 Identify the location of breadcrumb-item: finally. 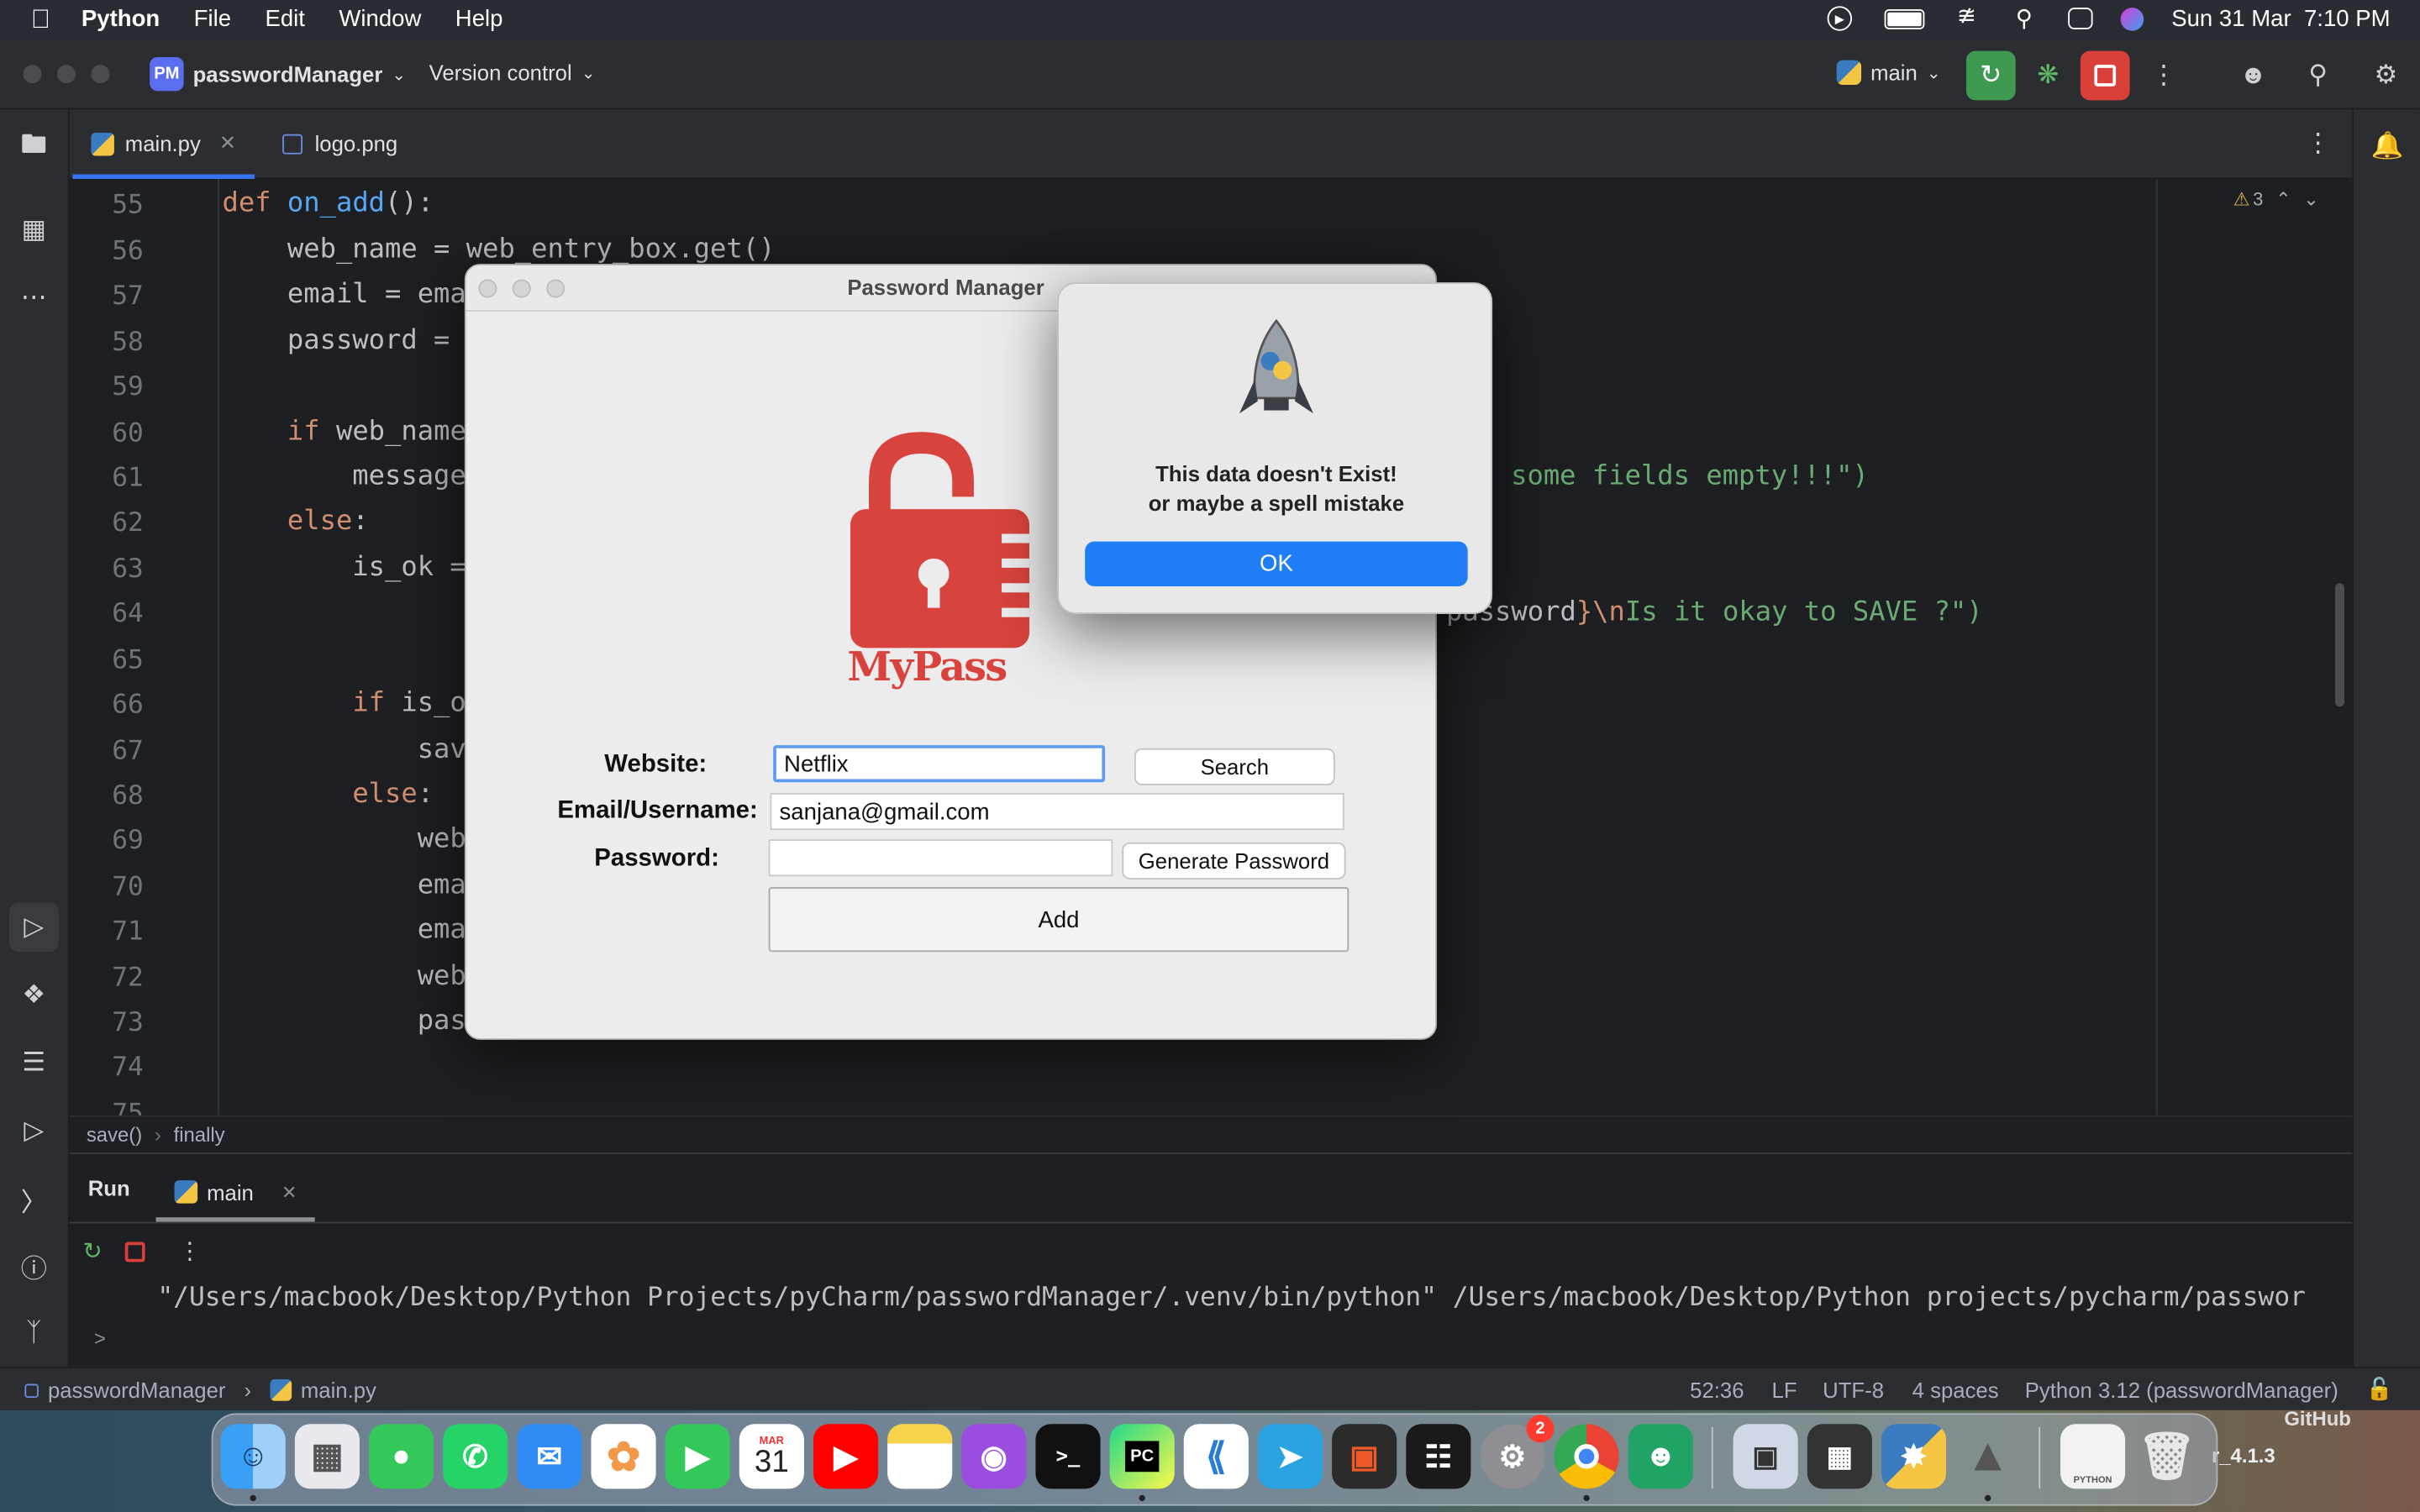
(199, 1135).